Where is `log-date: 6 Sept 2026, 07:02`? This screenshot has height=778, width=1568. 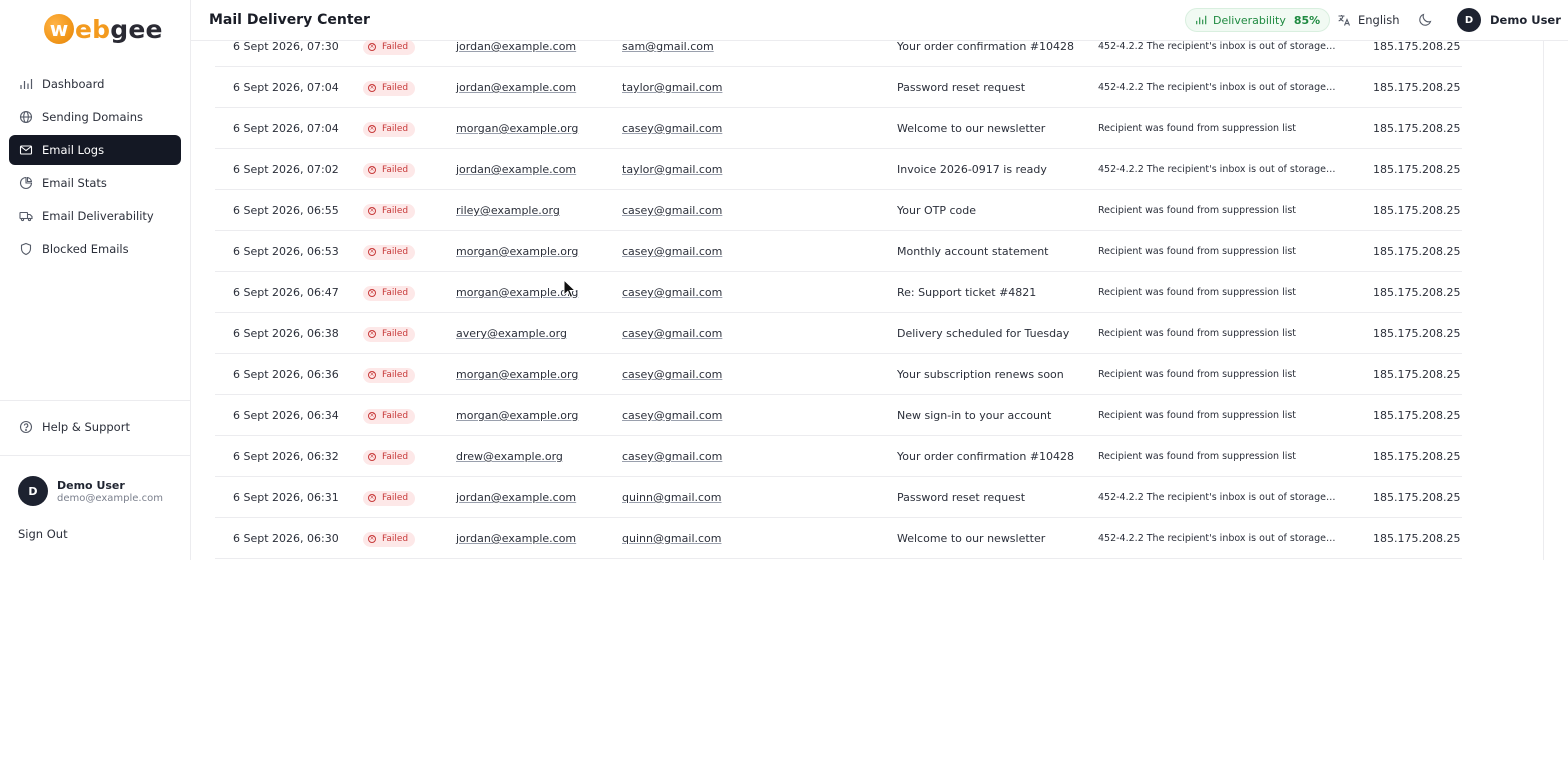
log-date: 6 Sept 2026, 07:02 is located at coordinates (286, 169).